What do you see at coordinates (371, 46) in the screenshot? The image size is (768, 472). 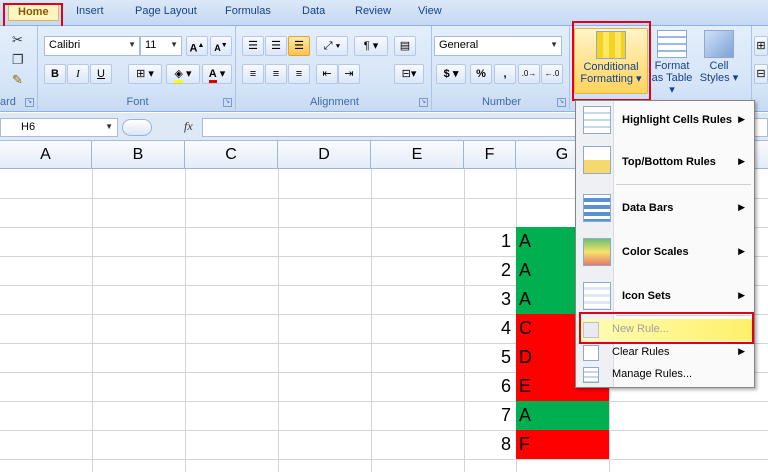 I see `wrap-text-button: ¶ ▾` at bounding box center [371, 46].